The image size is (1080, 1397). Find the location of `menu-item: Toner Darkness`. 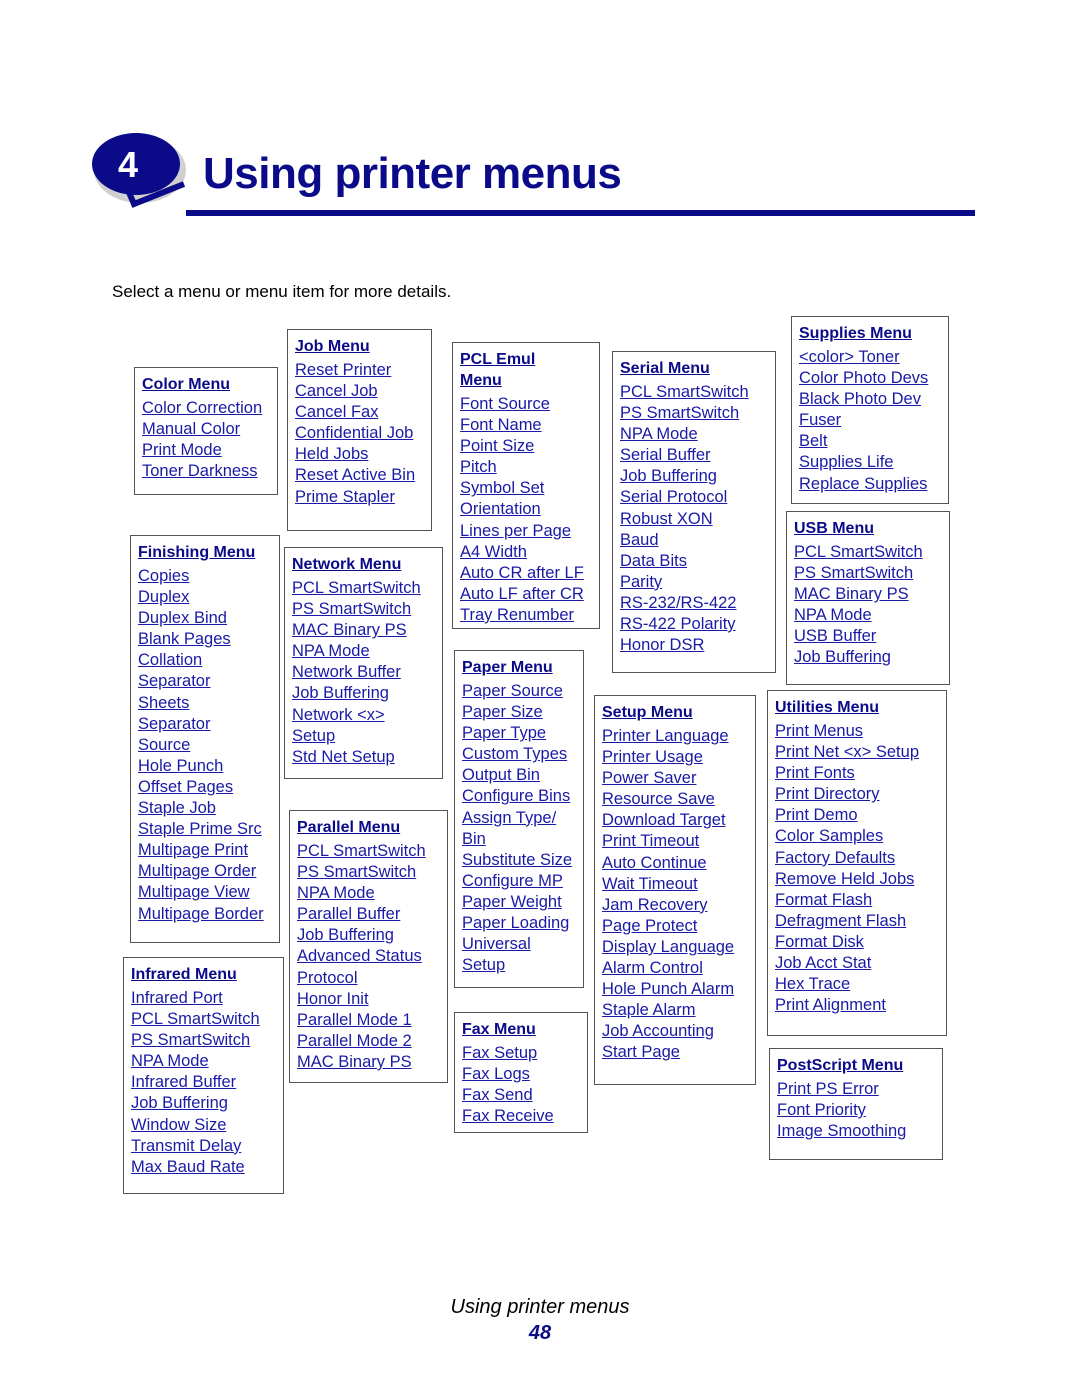

menu-item: Toner Darkness is located at coordinates (209, 471).